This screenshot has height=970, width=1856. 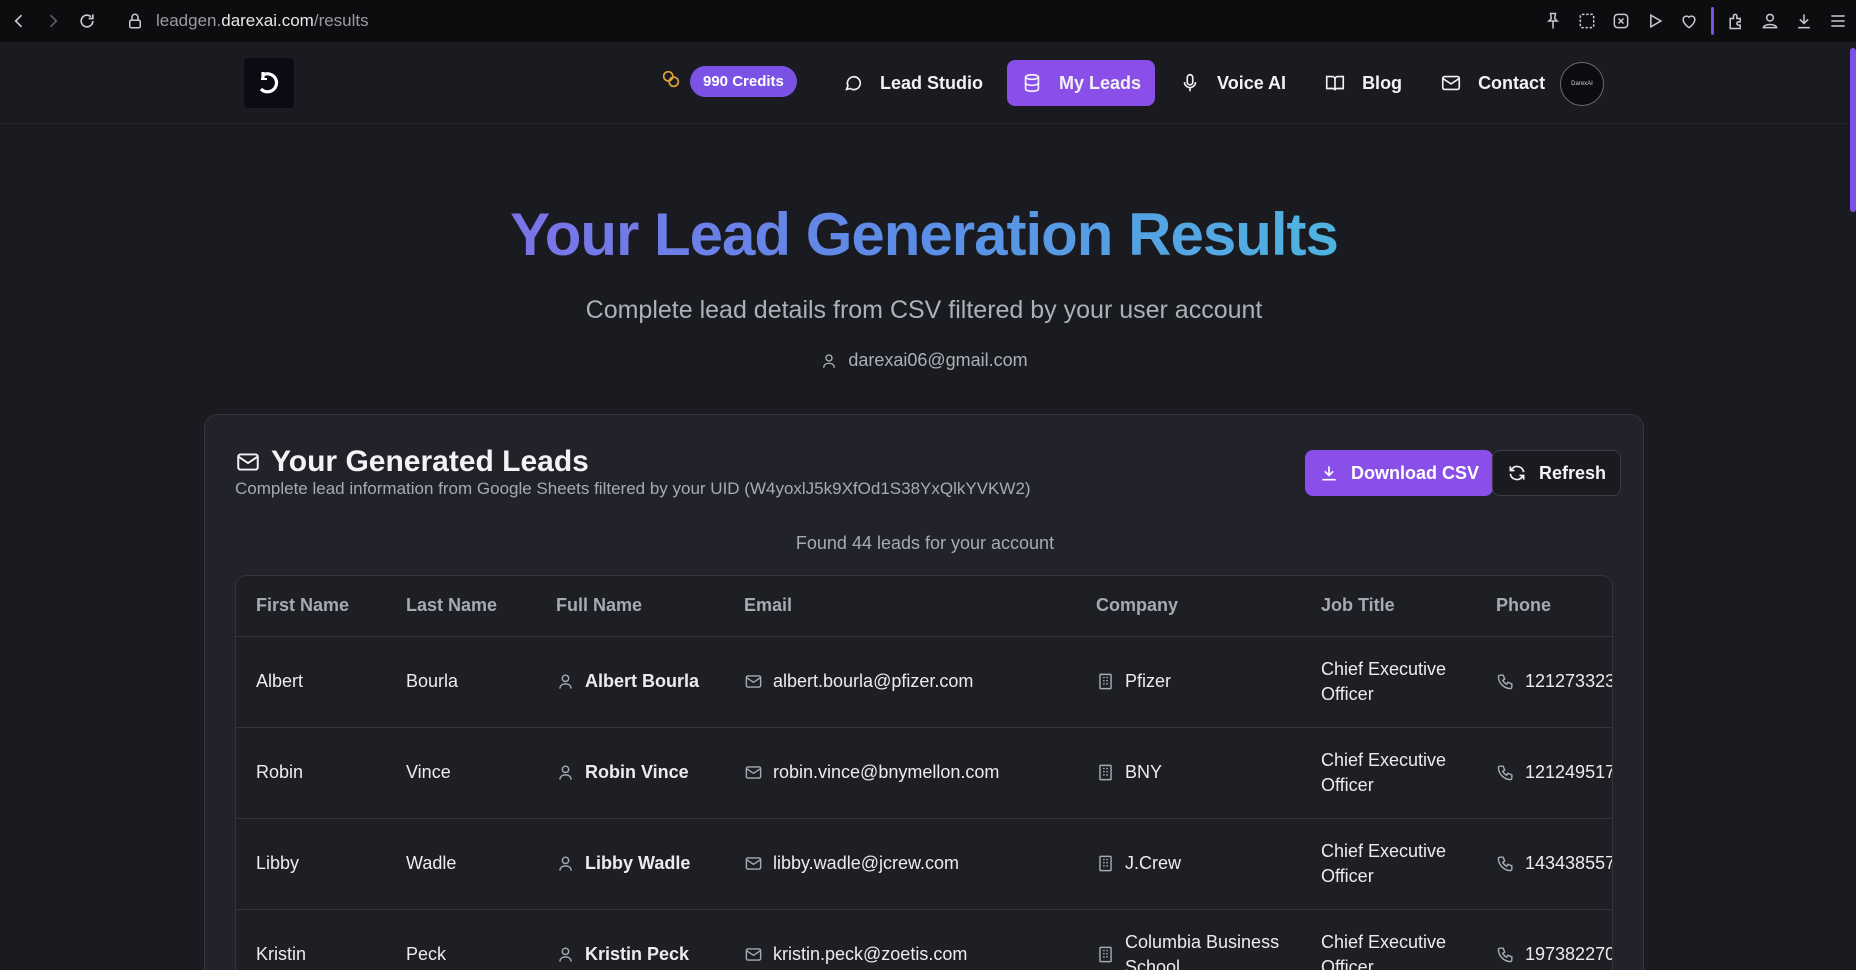 What do you see at coordinates (87, 21) in the screenshot?
I see `reload-icon` at bounding box center [87, 21].